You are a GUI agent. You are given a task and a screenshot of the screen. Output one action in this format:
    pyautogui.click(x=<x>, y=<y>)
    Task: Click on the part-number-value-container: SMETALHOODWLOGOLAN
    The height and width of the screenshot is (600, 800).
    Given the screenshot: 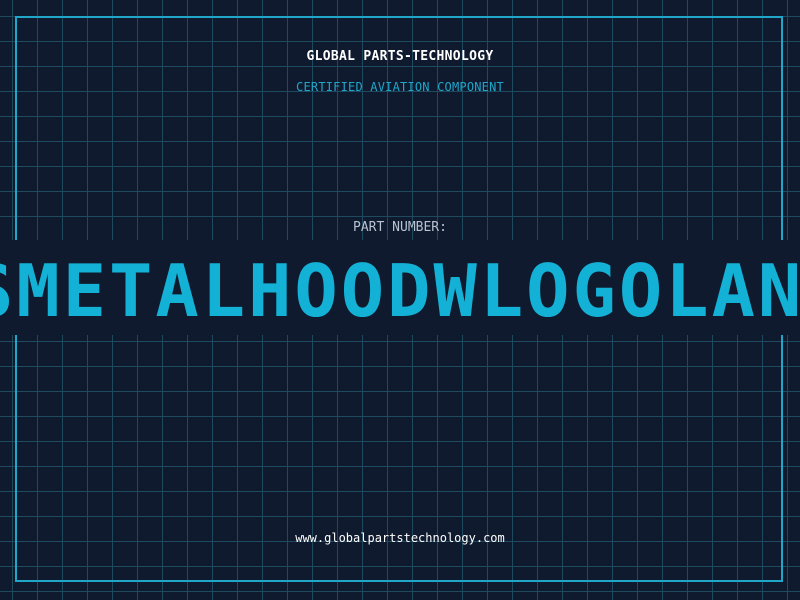 What is the action you would take?
    pyautogui.click(x=400, y=293)
    